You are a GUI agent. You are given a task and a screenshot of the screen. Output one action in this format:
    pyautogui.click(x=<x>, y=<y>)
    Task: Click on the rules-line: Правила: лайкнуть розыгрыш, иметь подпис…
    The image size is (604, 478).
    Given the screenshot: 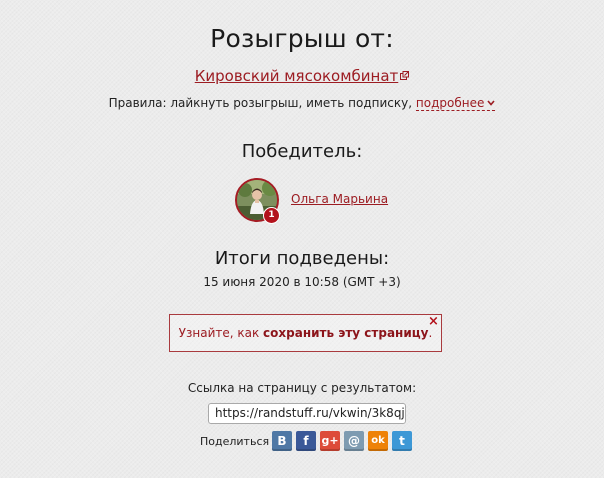 What is the action you would take?
    pyautogui.click(x=302, y=103)
    